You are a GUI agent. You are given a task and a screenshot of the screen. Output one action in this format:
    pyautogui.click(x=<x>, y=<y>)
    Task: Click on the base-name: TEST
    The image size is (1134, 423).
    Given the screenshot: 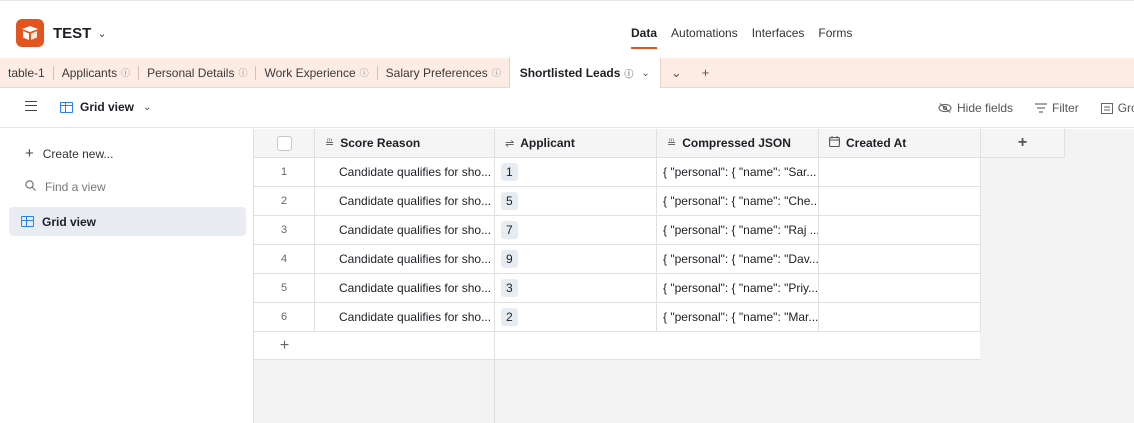 What is the action you would take?
    pyautogui.click(x=72, y=33)
    